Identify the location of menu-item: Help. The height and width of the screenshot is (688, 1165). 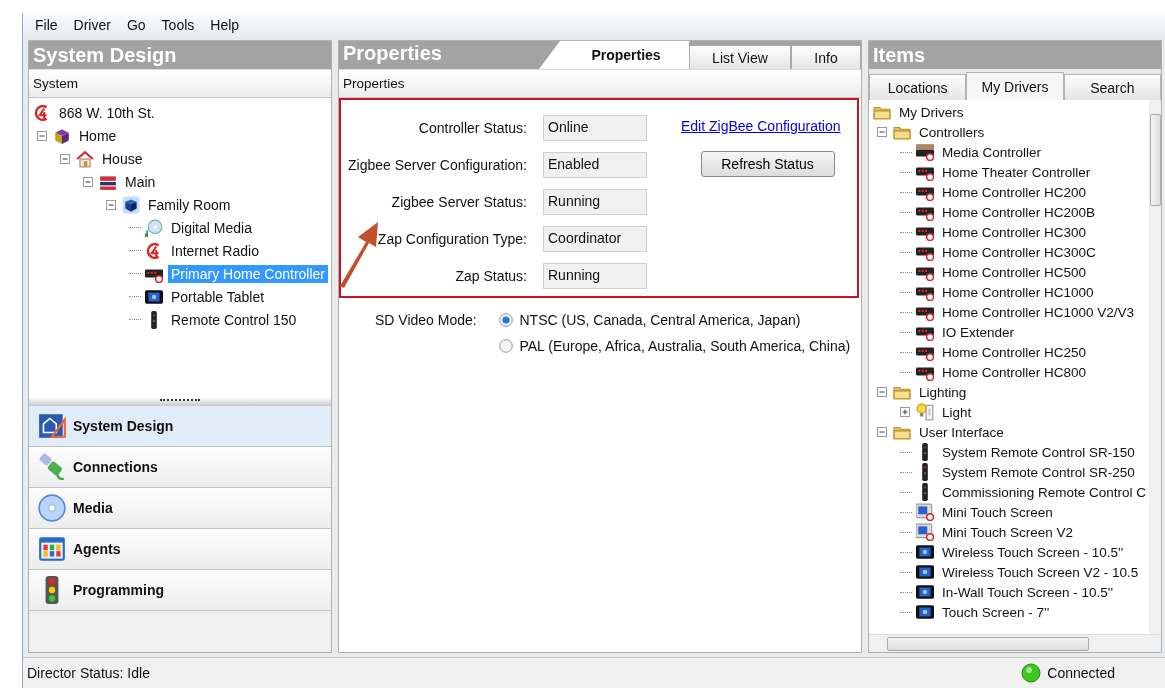
(227, 25).